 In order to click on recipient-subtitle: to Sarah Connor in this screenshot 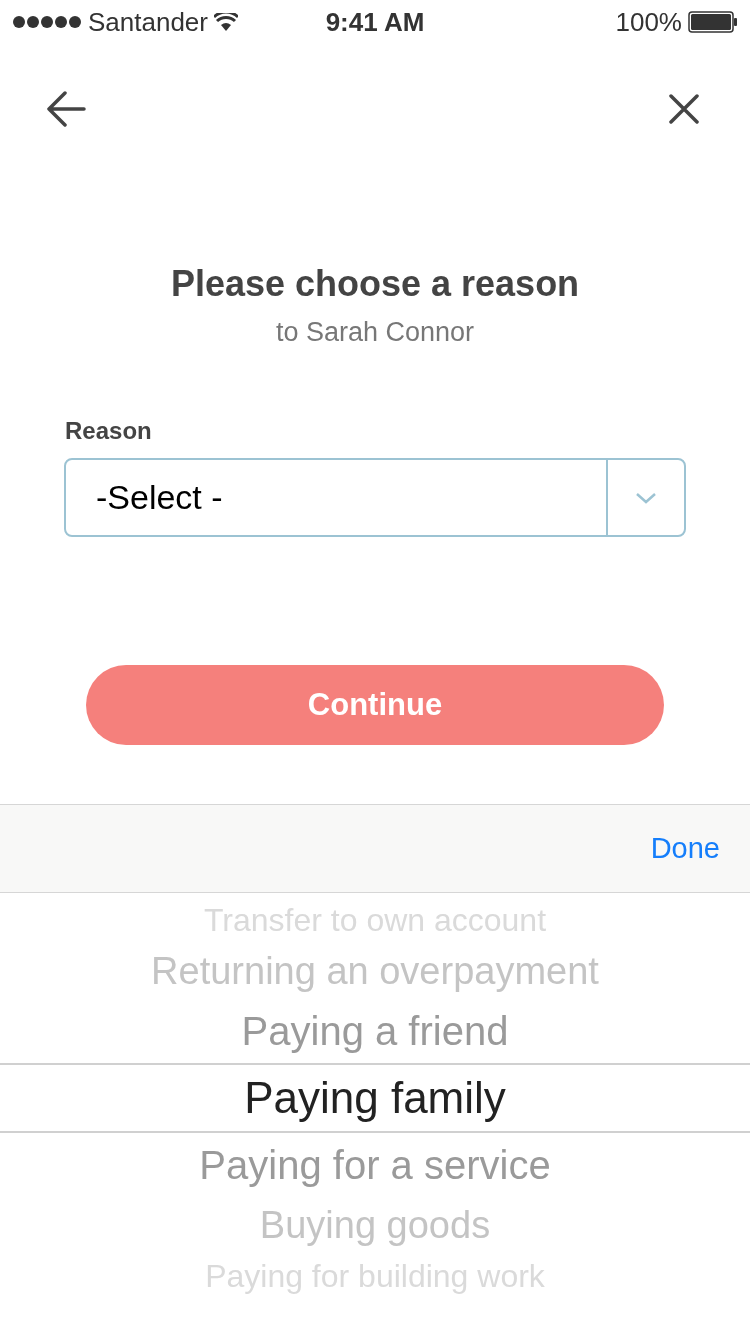, I will do `click(375, 332)`.